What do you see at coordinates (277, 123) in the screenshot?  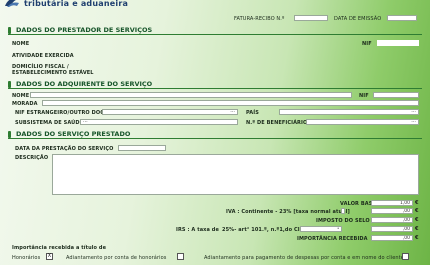 I see `beneficiary-label: N.º DE BENEFICIÁRIO` at bounding box center [277, 123].